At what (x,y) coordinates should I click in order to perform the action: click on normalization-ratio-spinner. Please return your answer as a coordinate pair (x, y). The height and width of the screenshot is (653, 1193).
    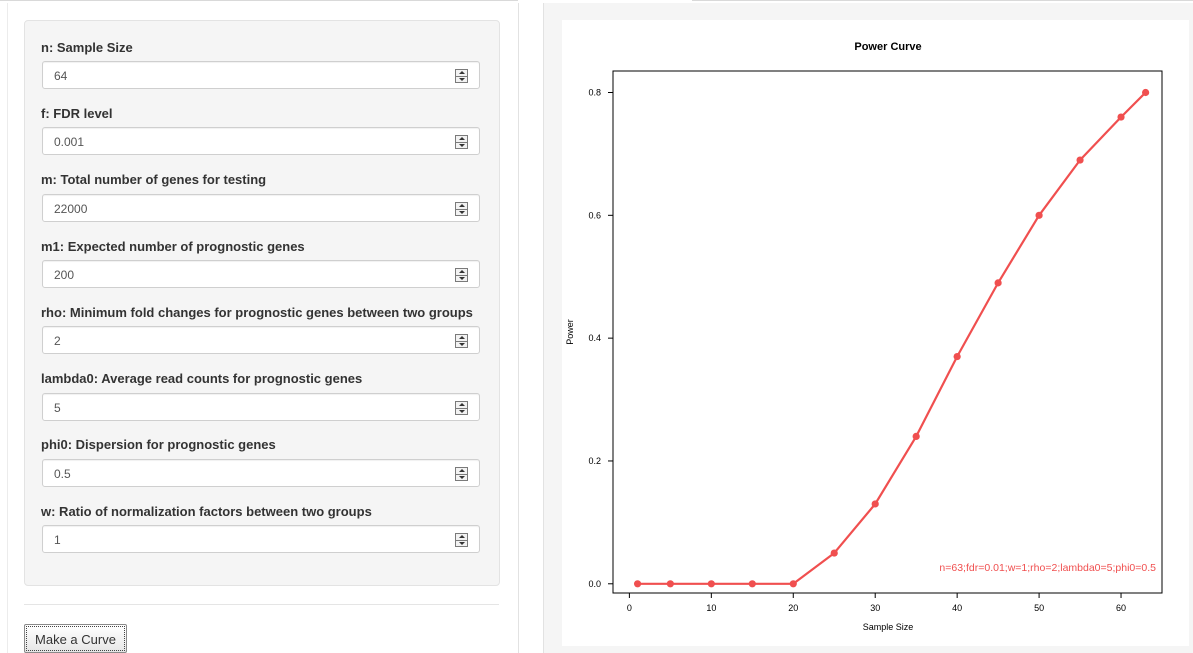
    Looking at the image, I should click on (461, 540).